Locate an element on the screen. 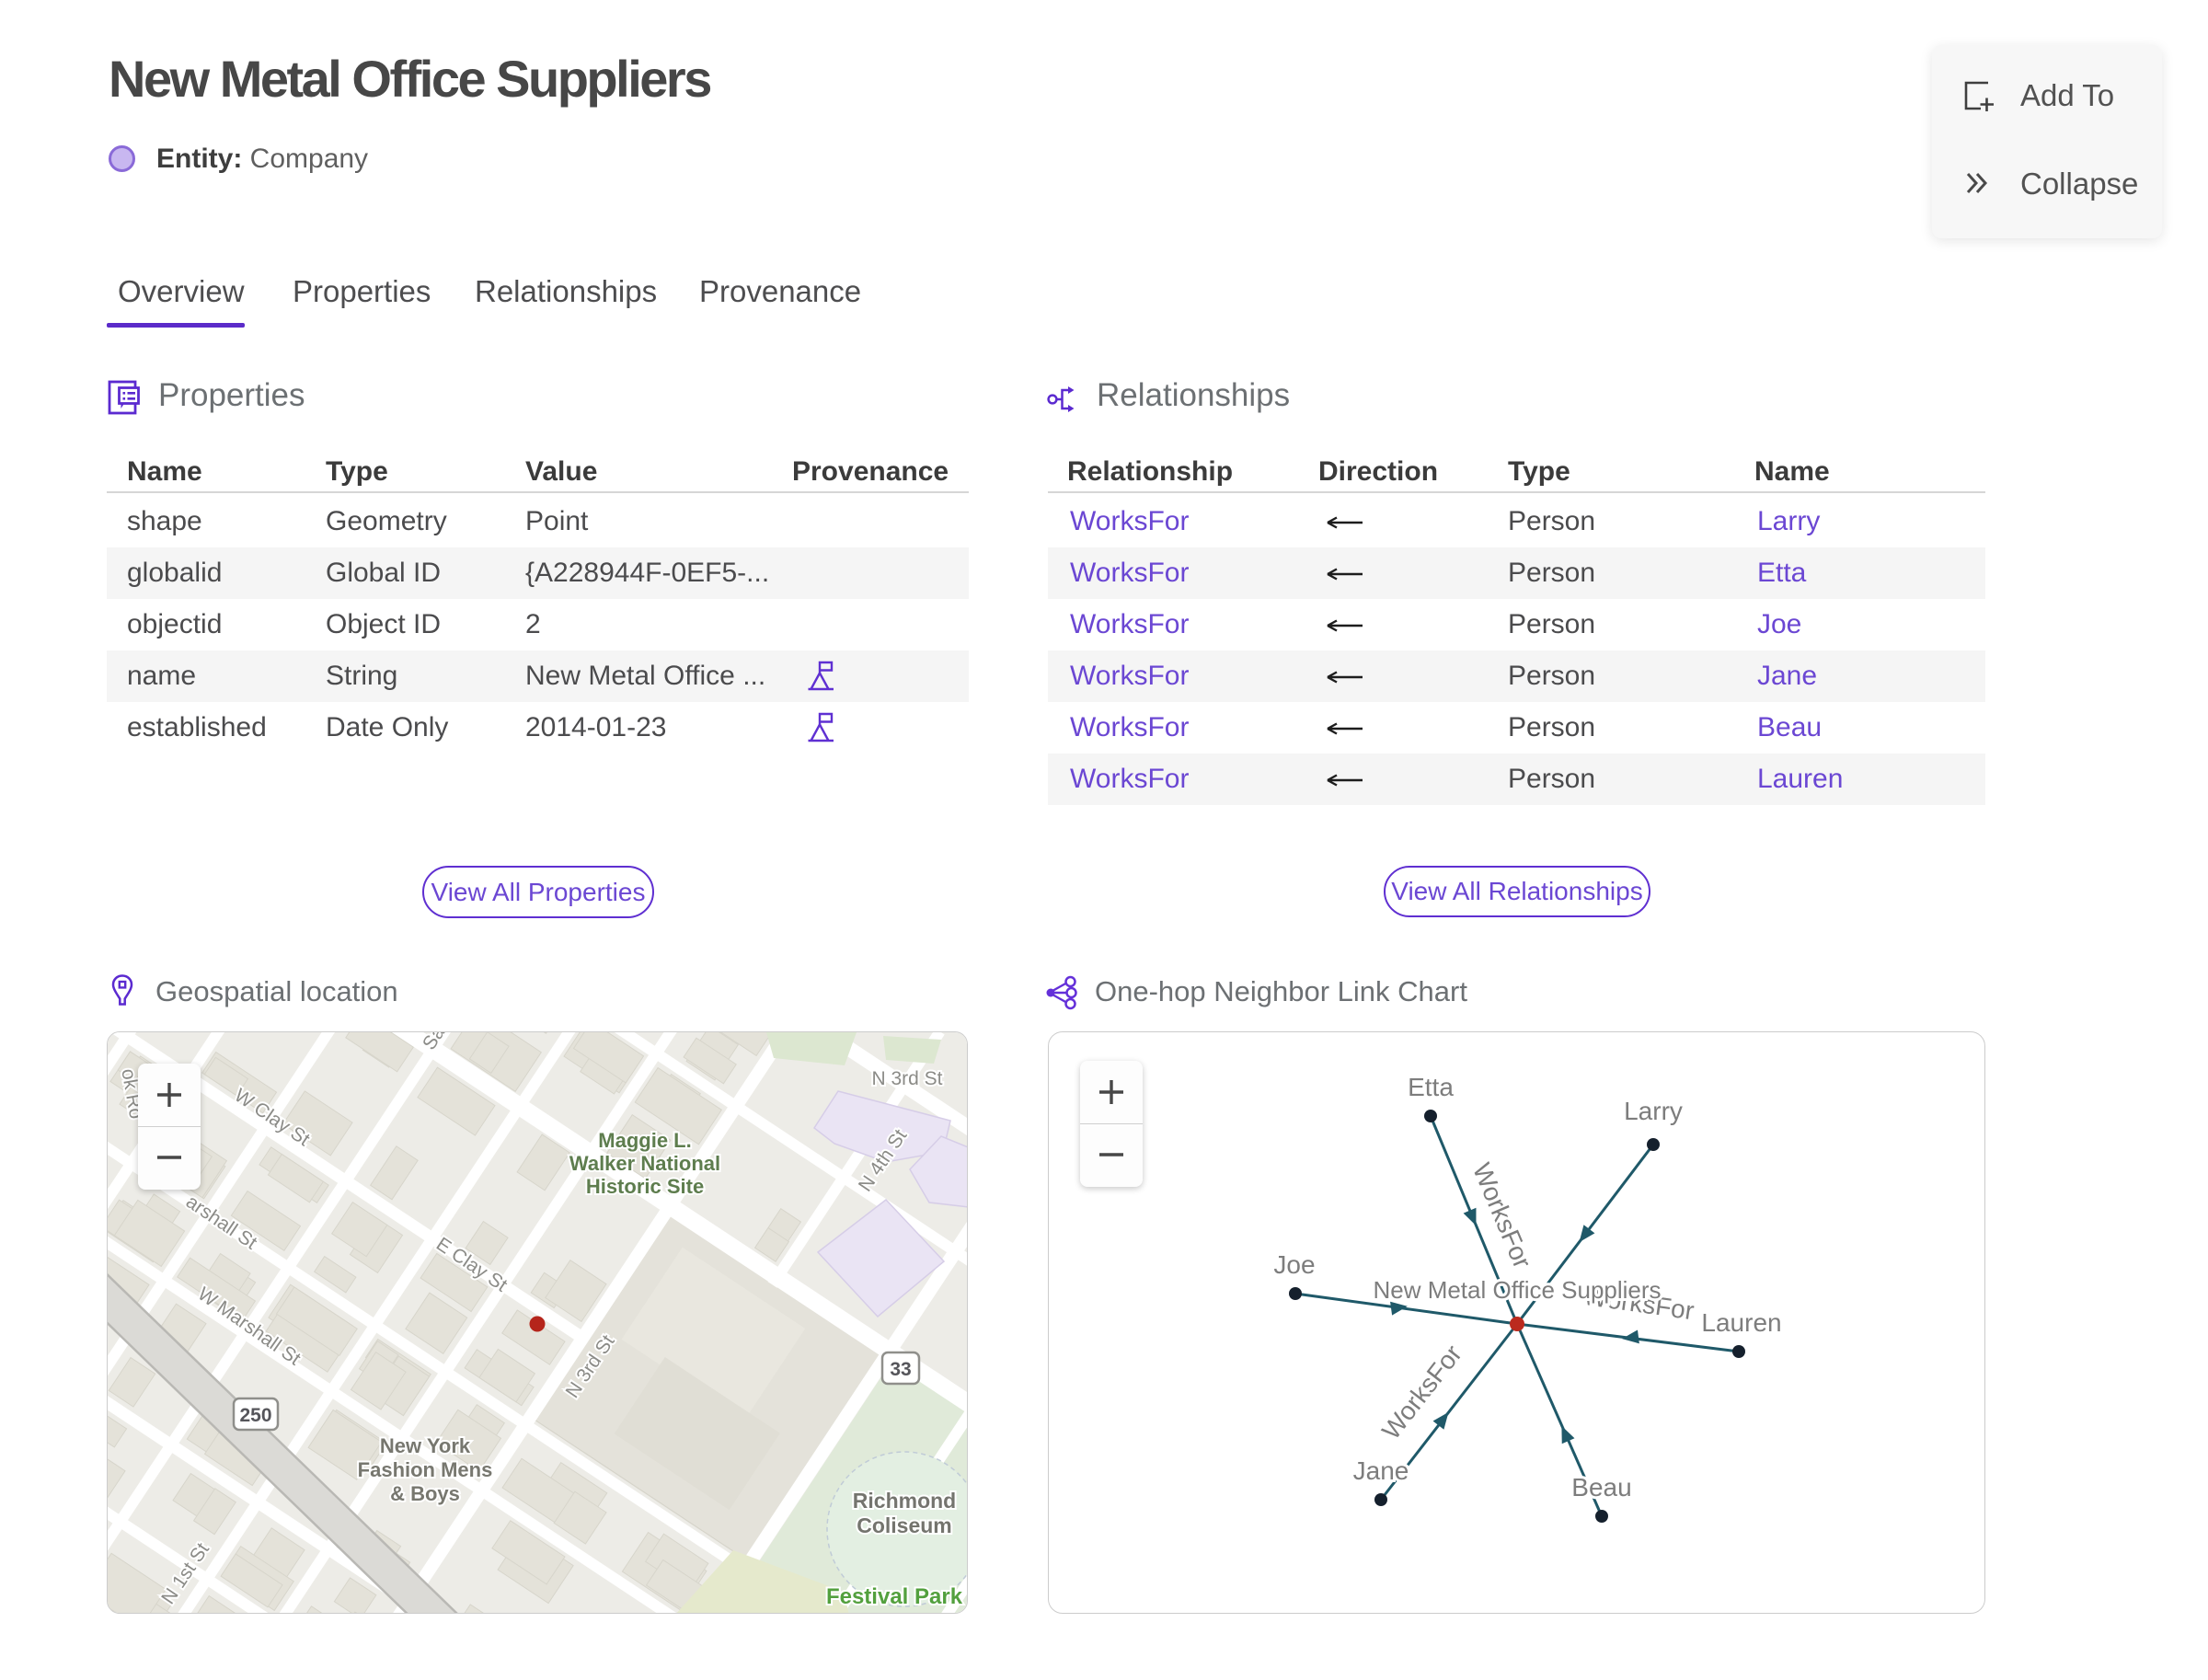  svg-text: New Metal Office Suppliers is located at coordinates (1517, 1290).